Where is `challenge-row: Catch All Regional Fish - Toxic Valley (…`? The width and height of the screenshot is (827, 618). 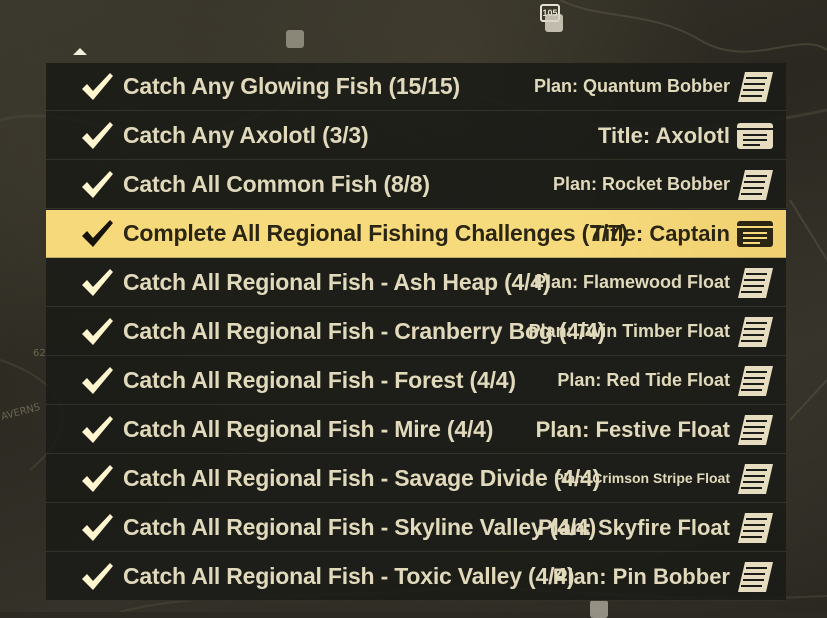 challenge-row: Catch All Regional Fish - Toxic Valley (… is located at coordinates (416, 577).